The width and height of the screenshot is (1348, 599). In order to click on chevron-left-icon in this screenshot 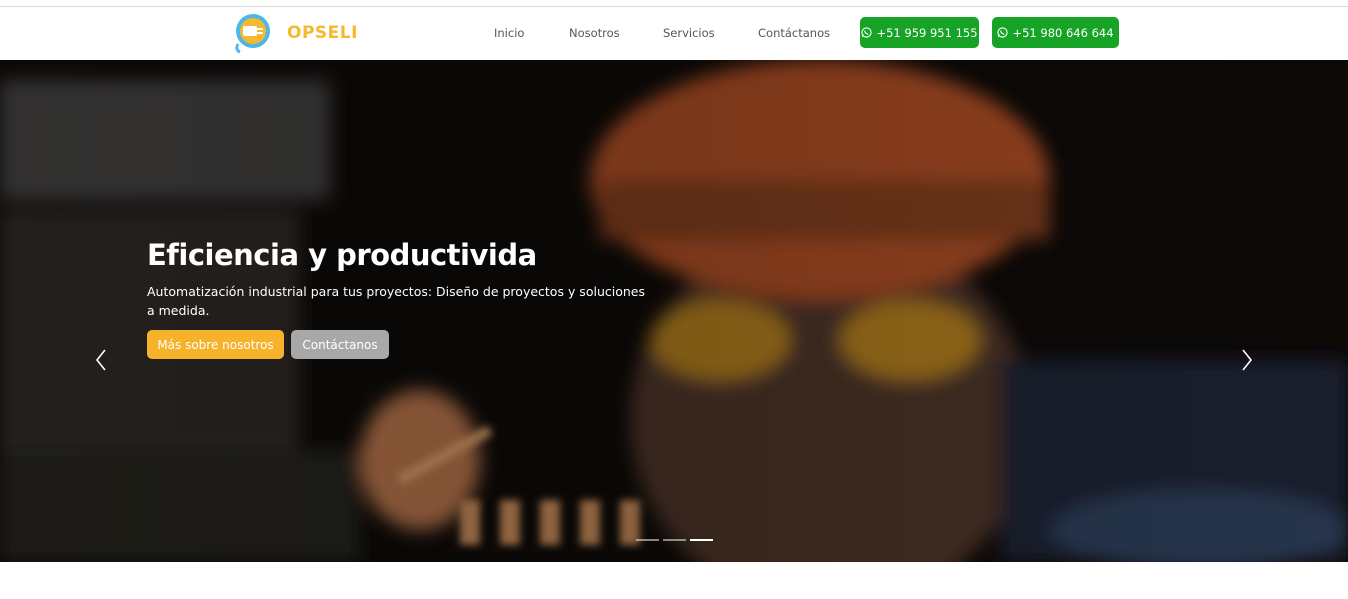, I will do `click(100, 360)`.